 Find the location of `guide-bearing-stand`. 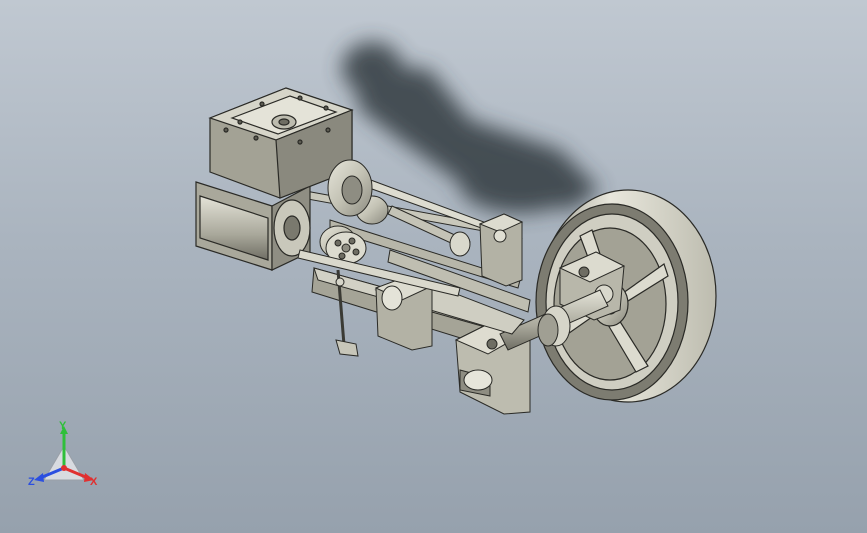

guide-bearing-stand is located at coordinates (501, 250).